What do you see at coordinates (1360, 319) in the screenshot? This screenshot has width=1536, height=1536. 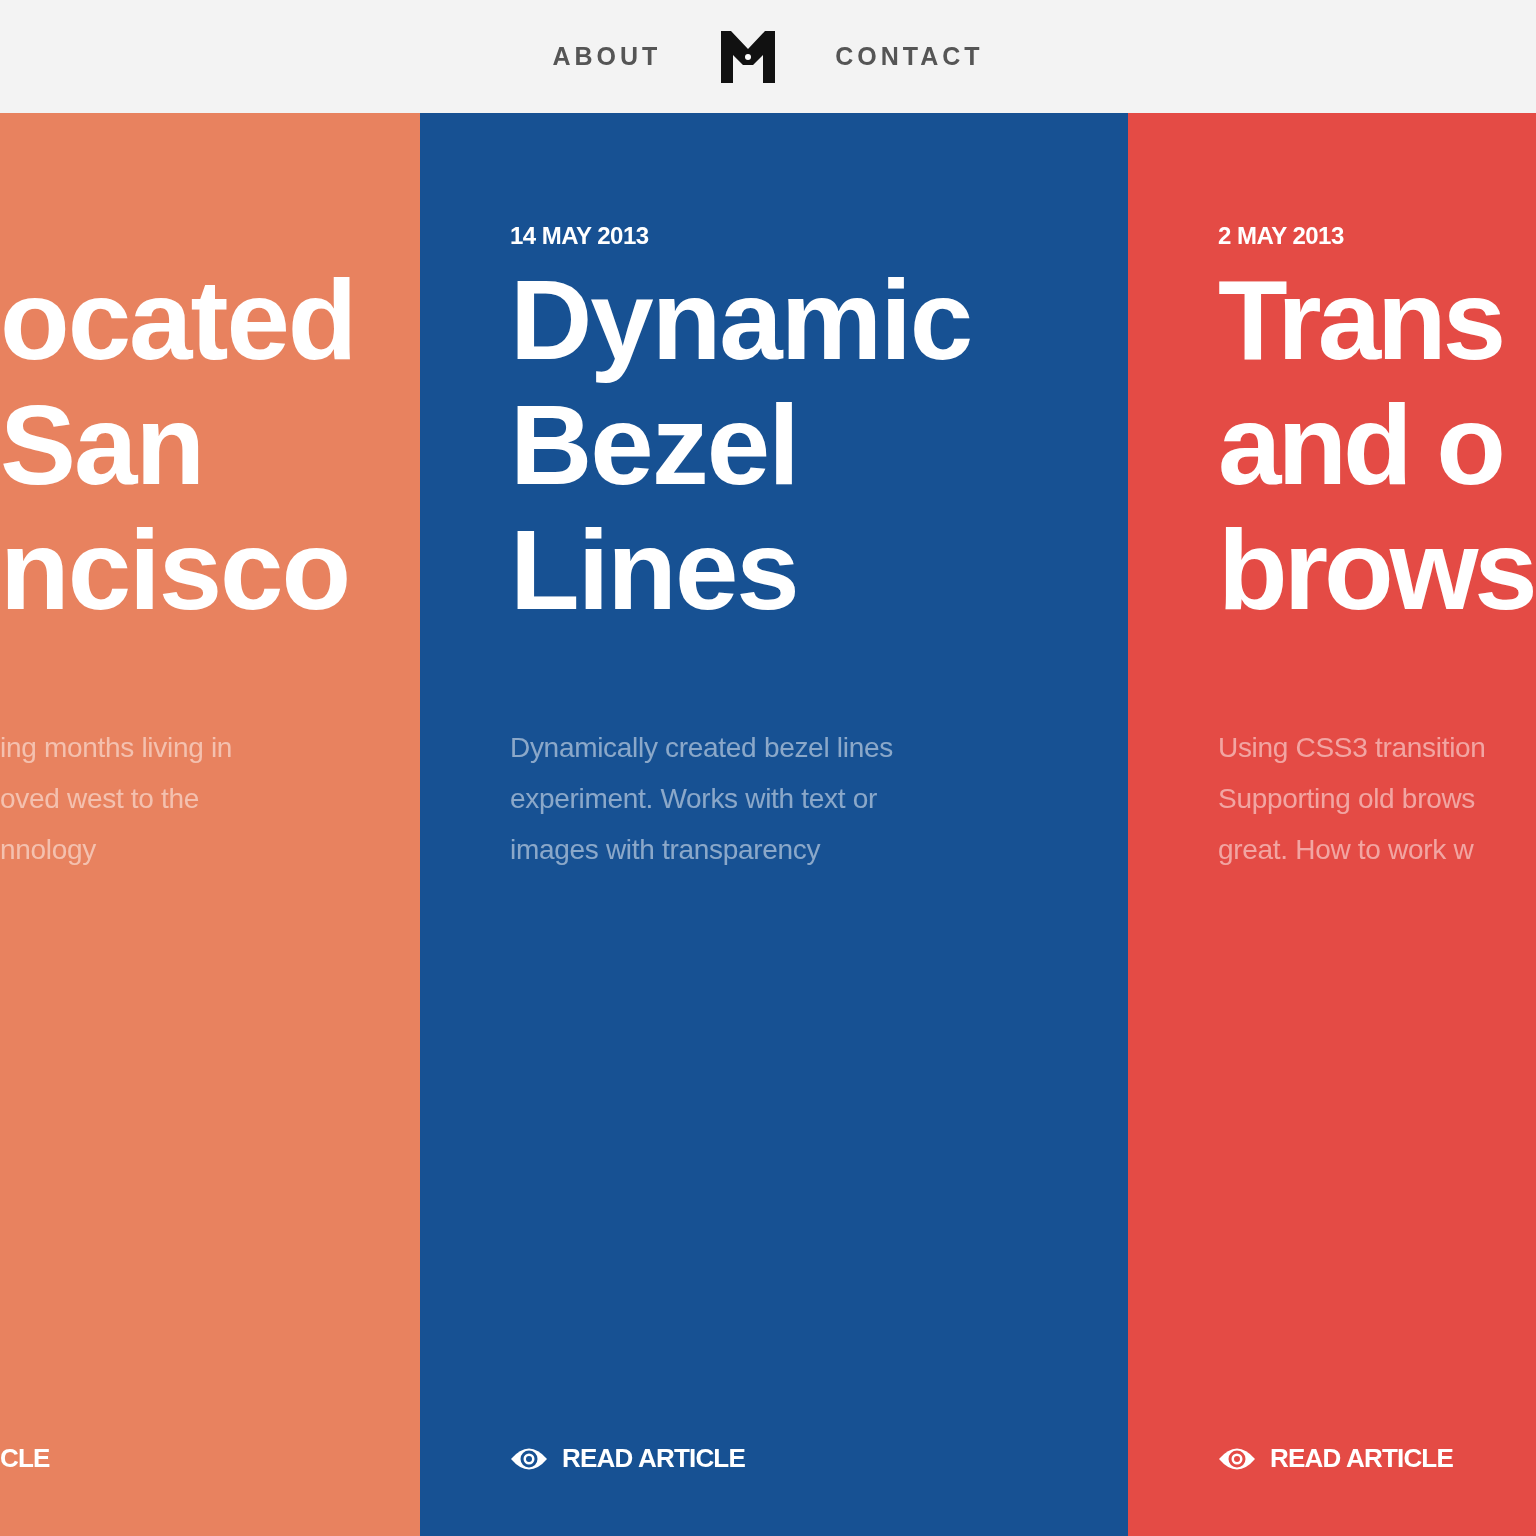 I see `article-title: Trans` at bounding box center [1360, 319].